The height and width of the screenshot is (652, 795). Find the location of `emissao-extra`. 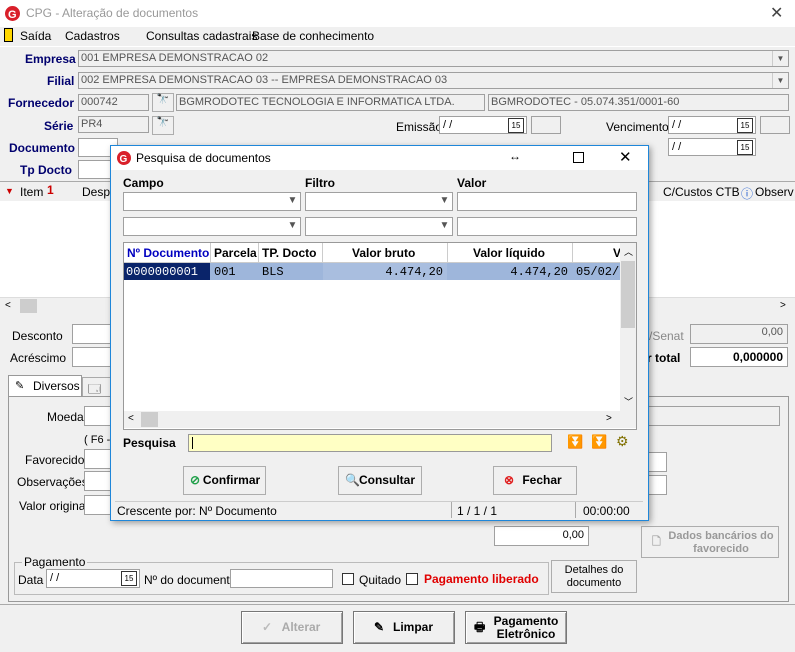

emissao-extra is located at coordinates (546, 125).